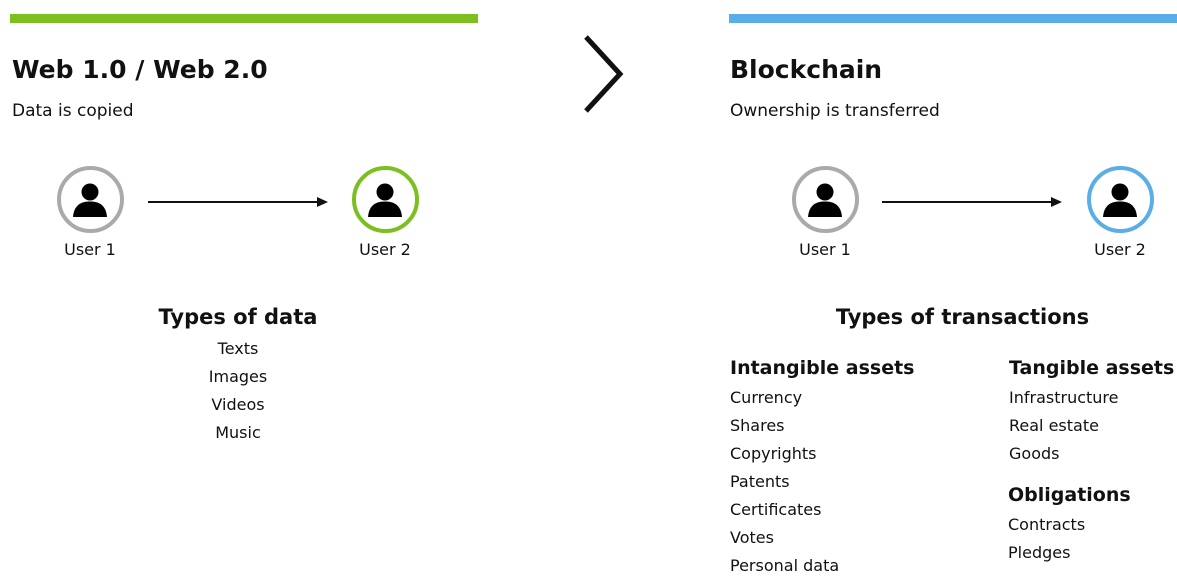  What do you see at coordinates (1047, 524) in the screenshot?
I see `list-item: Contracts` at bounding box center [1047, 524].